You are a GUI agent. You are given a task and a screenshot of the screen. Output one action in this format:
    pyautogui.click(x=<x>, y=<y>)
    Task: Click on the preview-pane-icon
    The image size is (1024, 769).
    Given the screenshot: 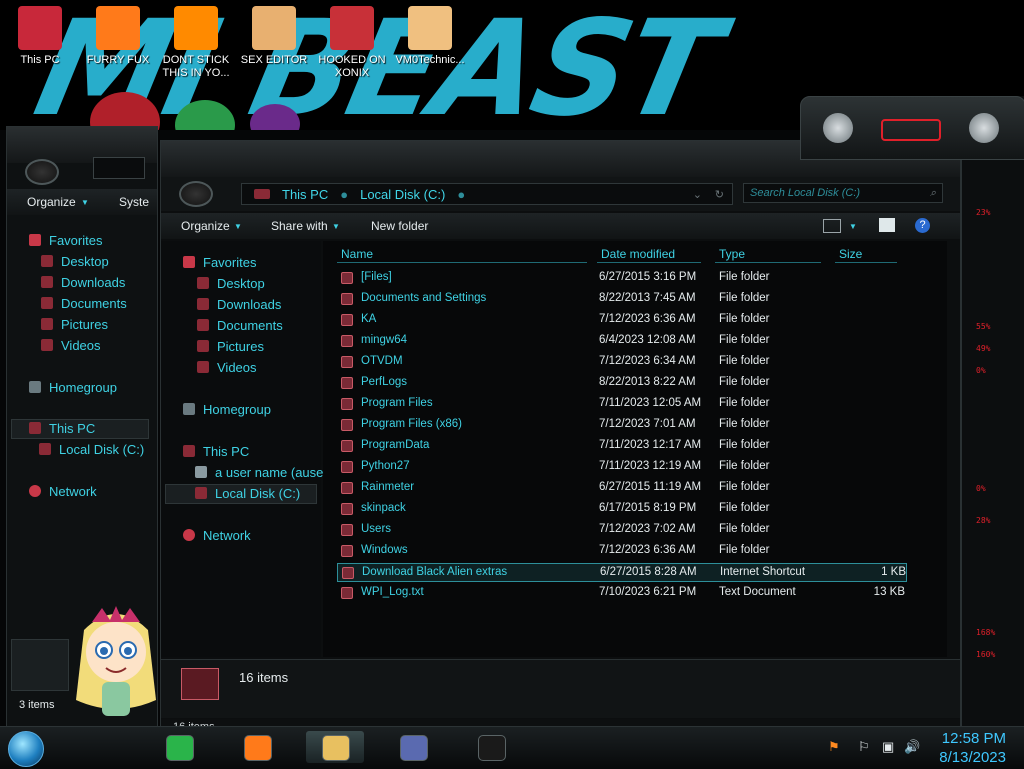 What is the action you would take?
    pyautogui.click(x=887, y=225)
    